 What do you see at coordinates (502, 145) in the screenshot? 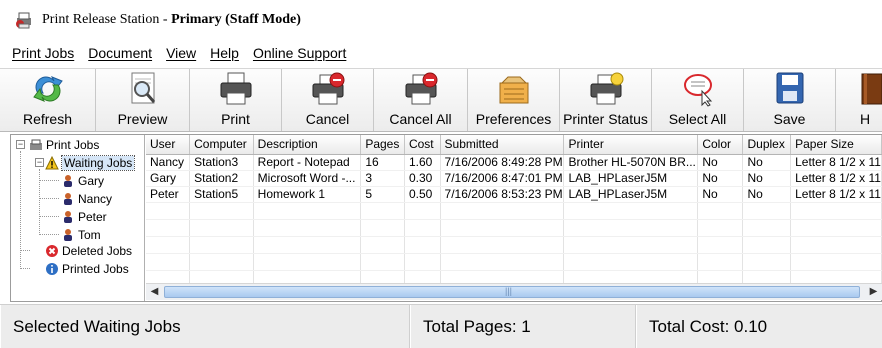
I see `column-header-submitted: Submitted` at bounding box center [502, 145].